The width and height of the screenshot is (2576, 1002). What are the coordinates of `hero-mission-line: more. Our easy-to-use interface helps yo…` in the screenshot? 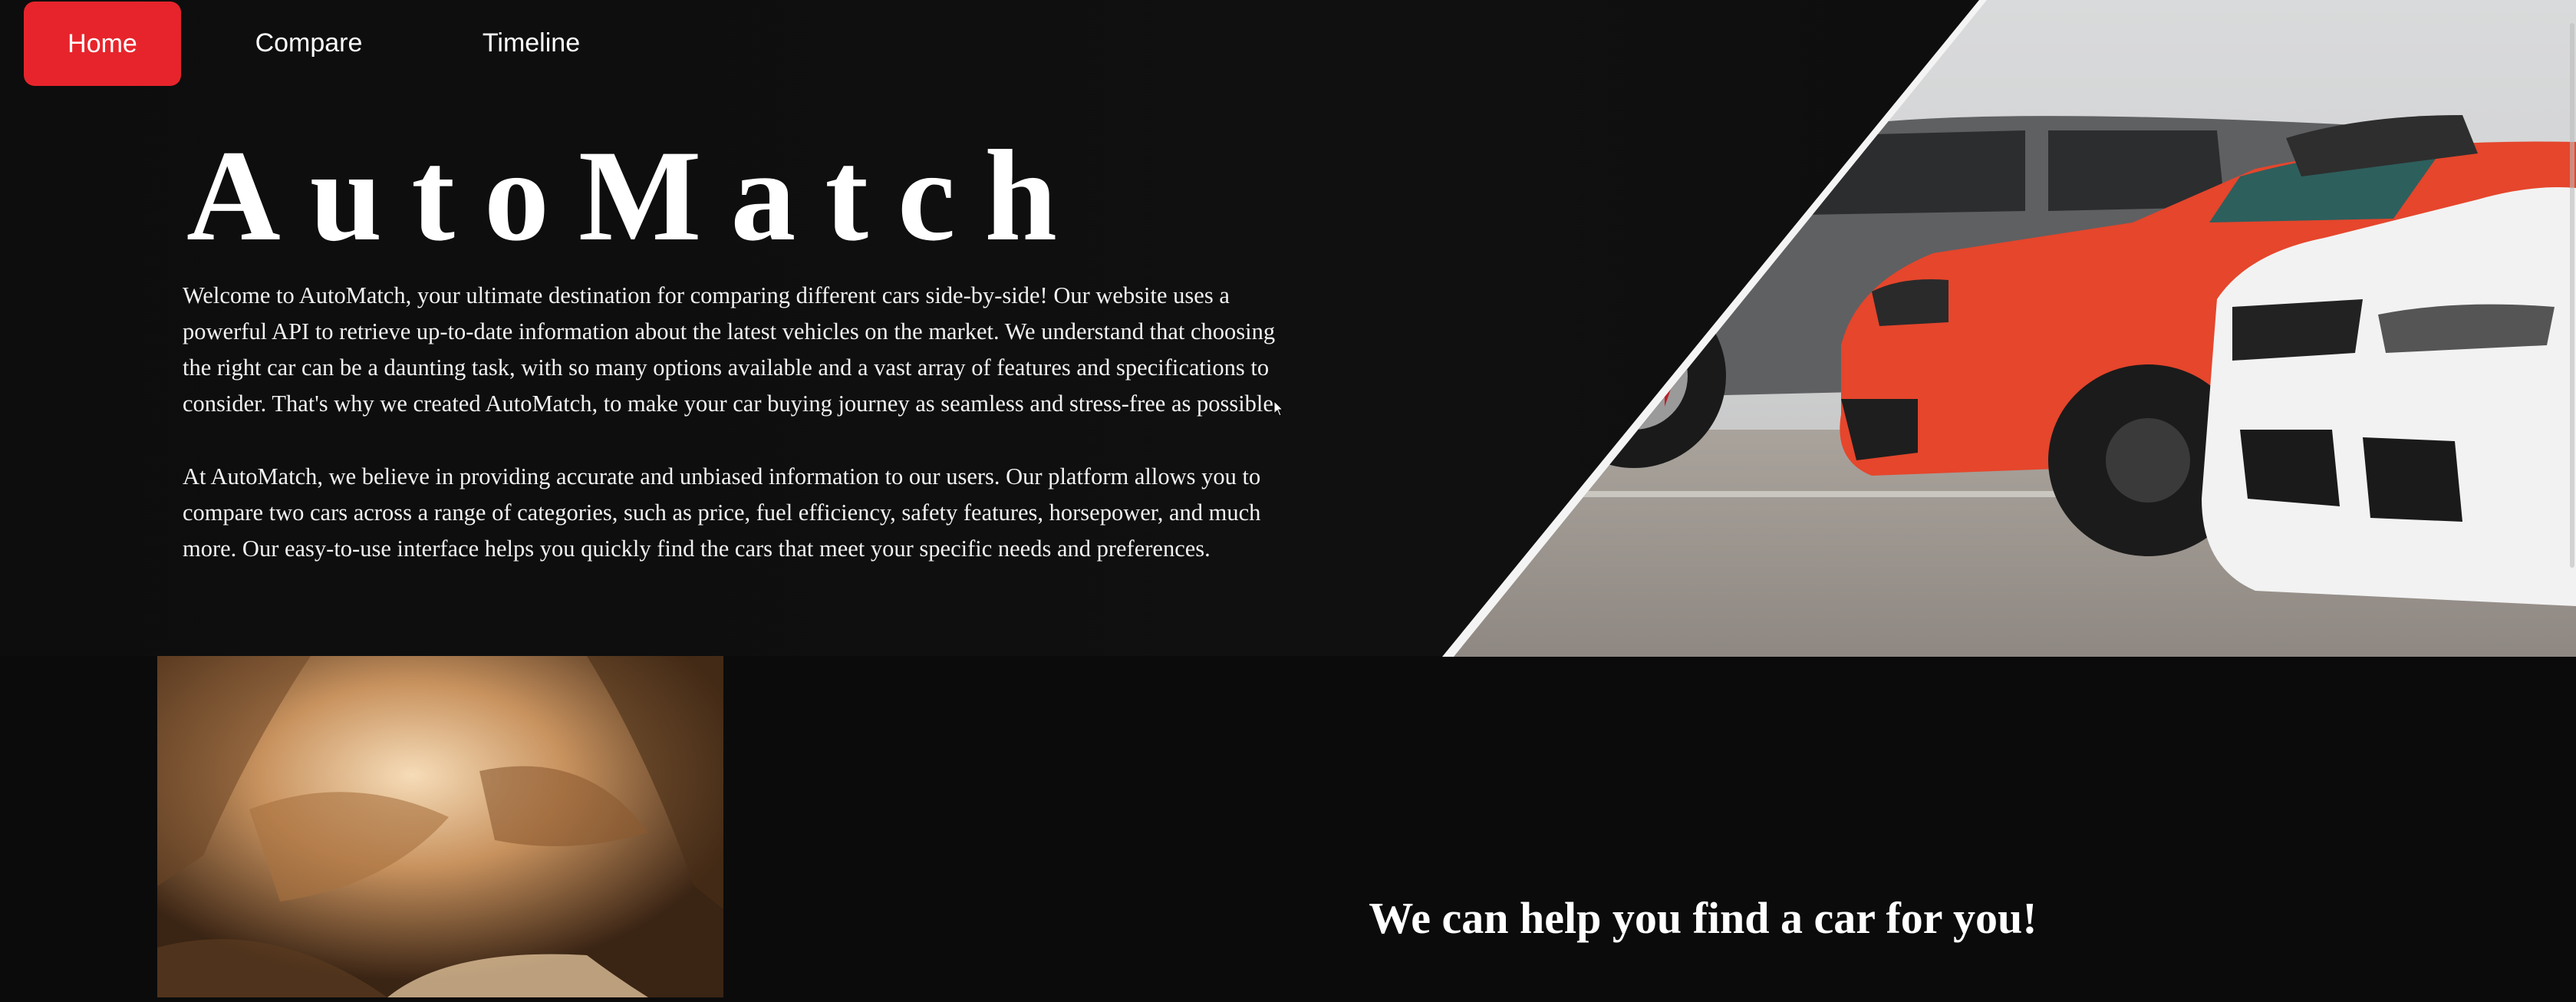 It's located at (697, 549).